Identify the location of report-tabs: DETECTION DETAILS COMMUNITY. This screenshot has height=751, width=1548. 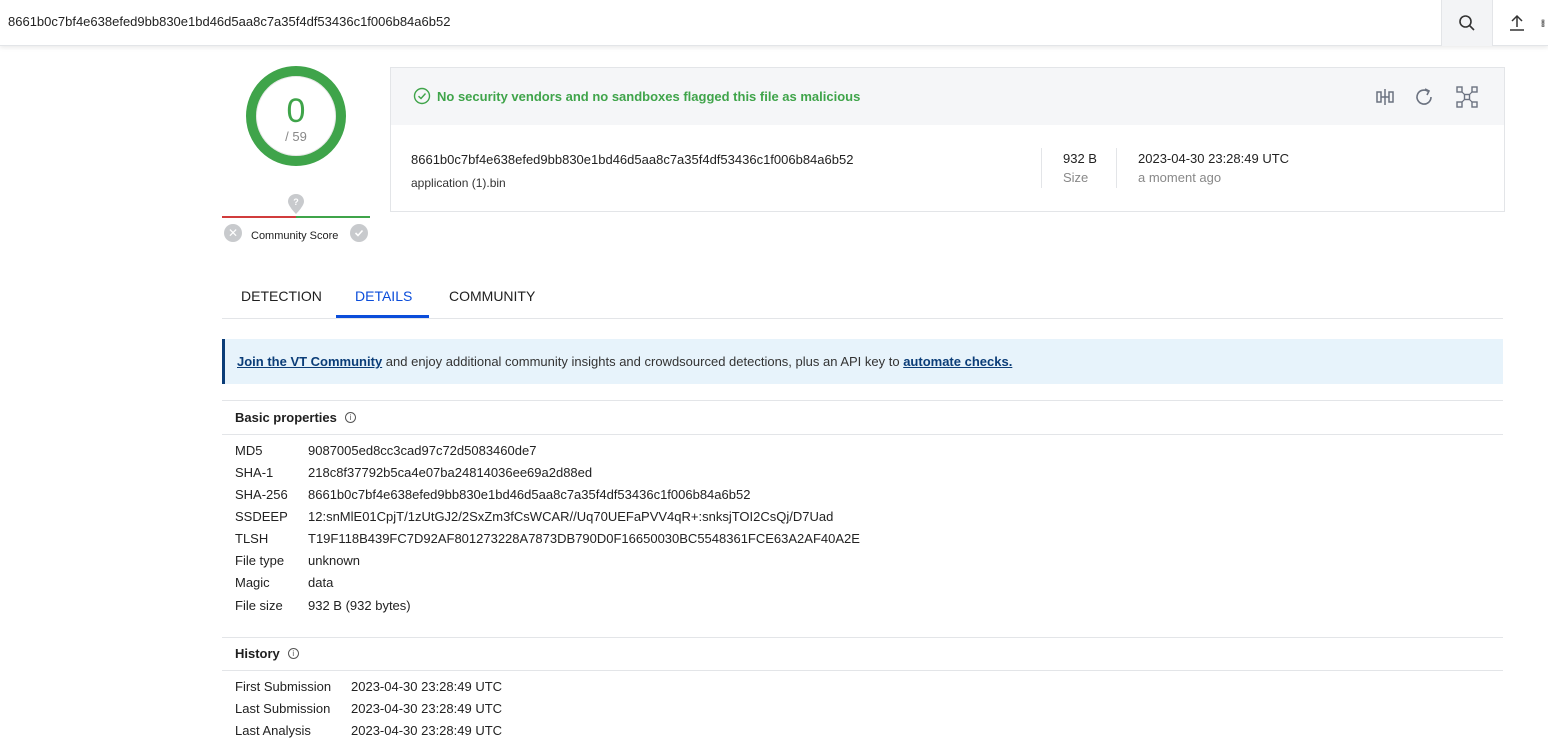
(862, 294).